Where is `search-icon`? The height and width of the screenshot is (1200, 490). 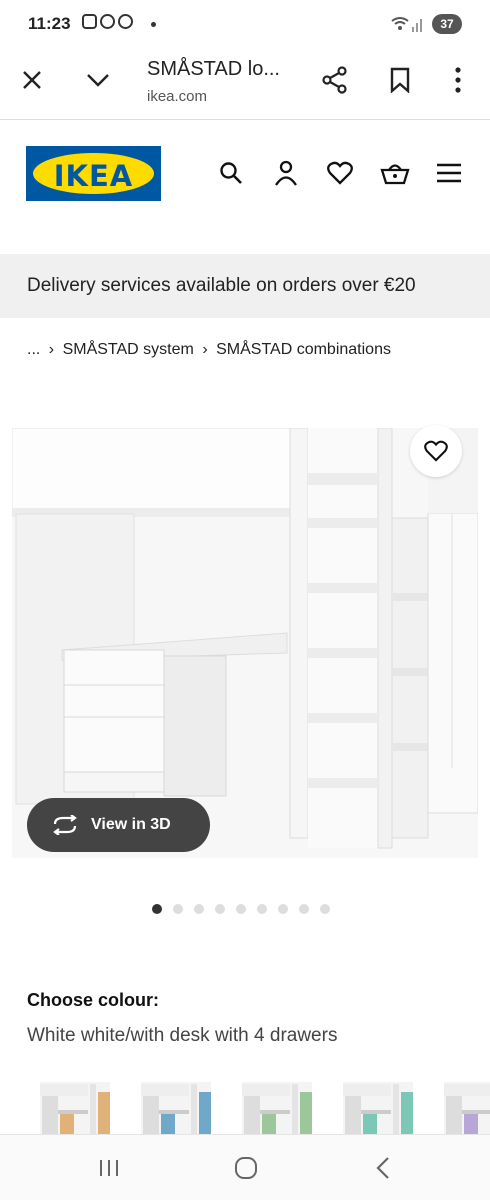
search-icon is located at coordinates (231, 173).